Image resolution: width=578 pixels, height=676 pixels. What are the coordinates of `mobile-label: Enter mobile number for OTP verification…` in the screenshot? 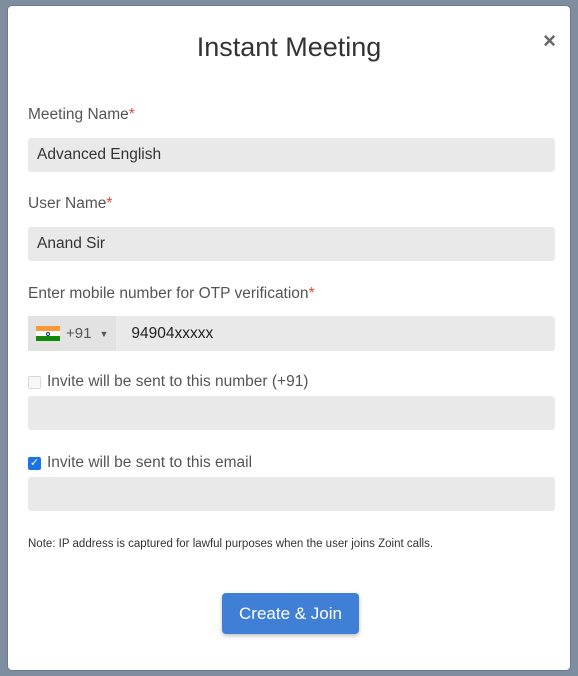 It's located at (171, 294).